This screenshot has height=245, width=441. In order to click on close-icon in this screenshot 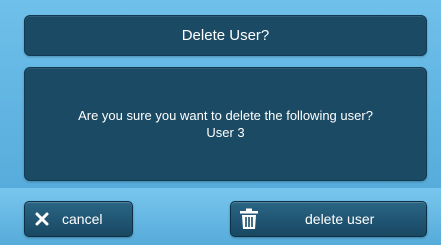, I will do `click(42, 219)`.